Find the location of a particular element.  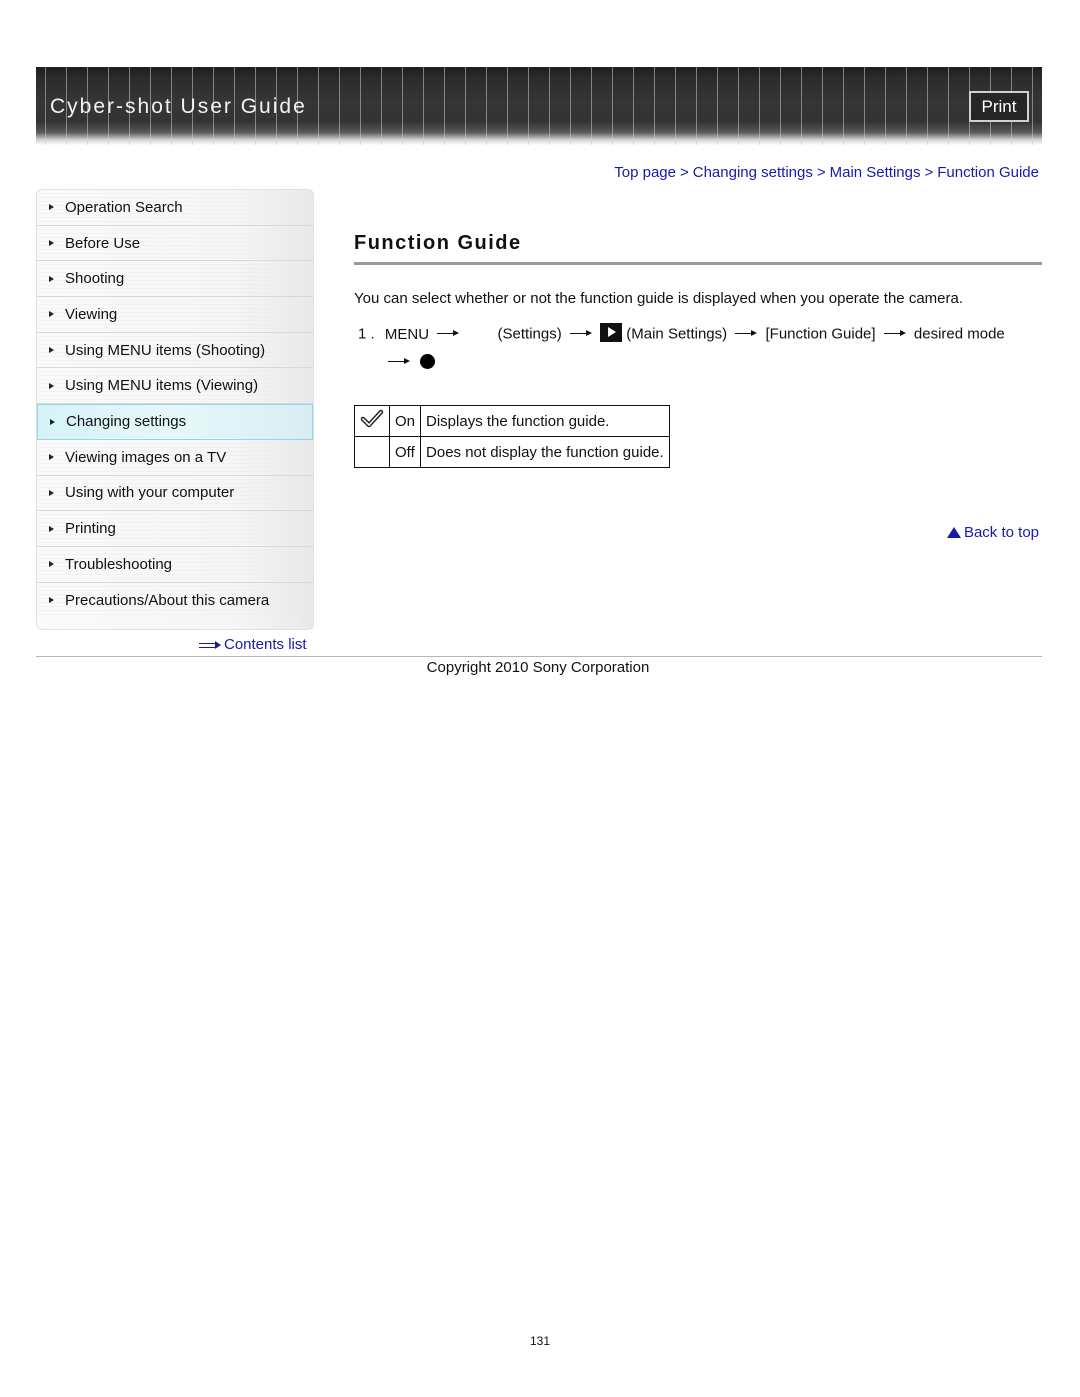

sidebar-item-label: Changing settings is located at coordinates (126, 422).